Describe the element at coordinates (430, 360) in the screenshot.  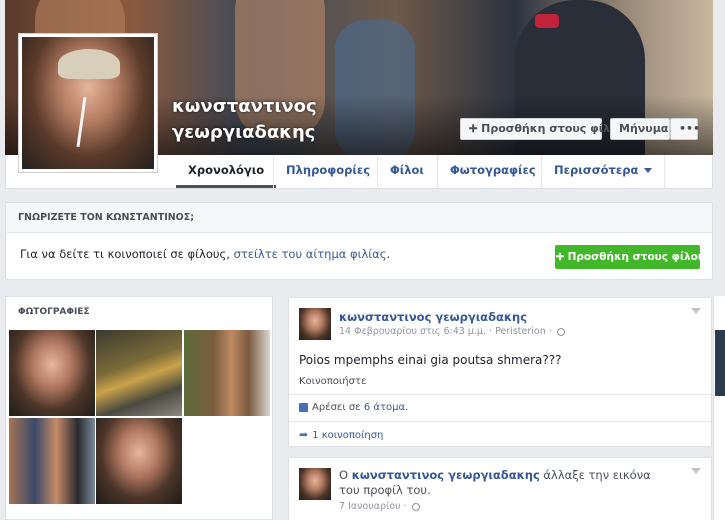
I see `post-text: Poios mpemphs einai gia poutsa shmera???` at that location.